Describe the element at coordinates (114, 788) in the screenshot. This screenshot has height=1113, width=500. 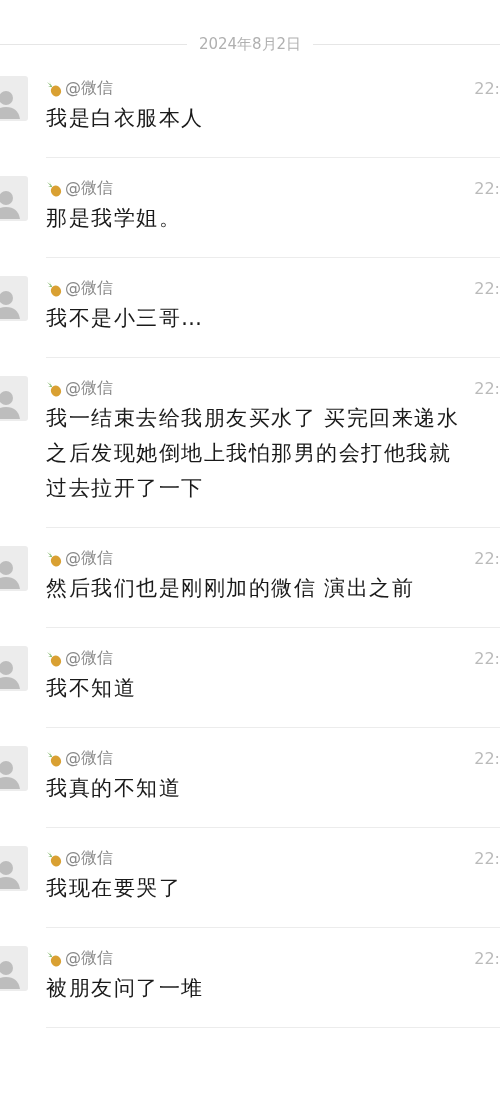
I see `message-text: 我真的不知道` at that location.